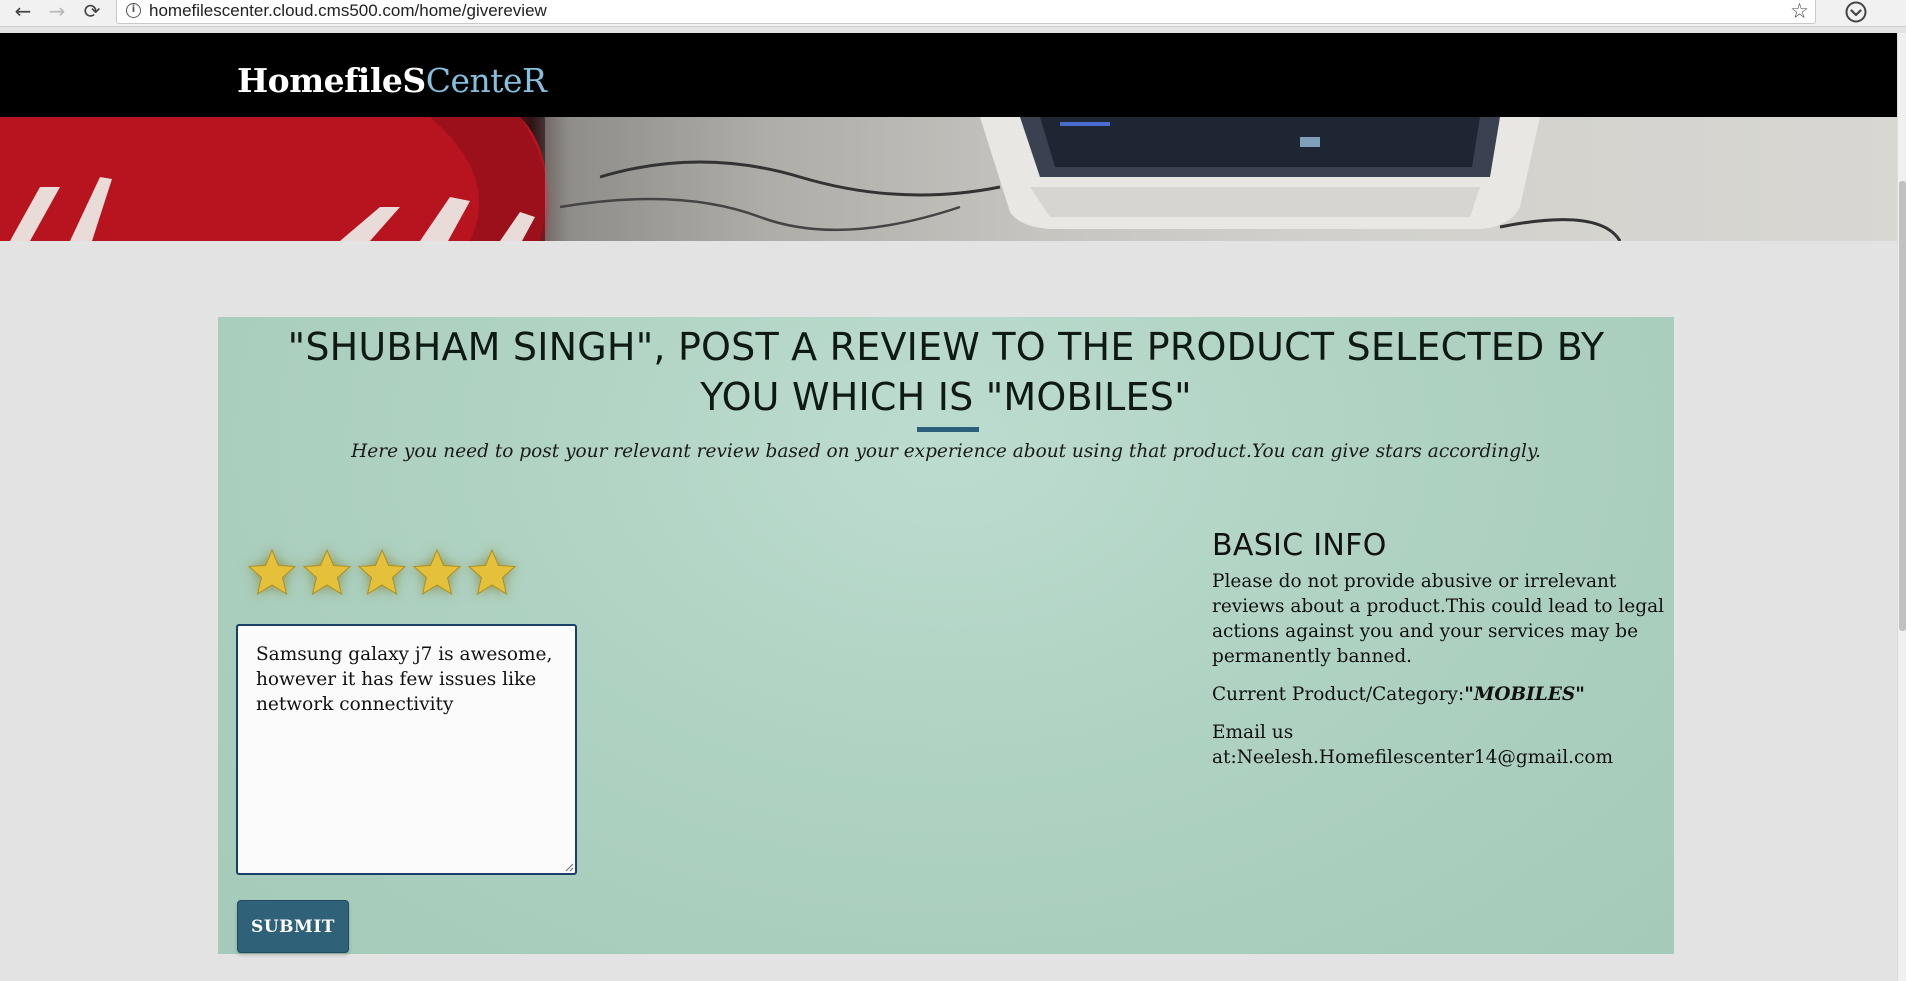 The image size is (1906, 981). I want to click on star-rating, so click(411, 573).